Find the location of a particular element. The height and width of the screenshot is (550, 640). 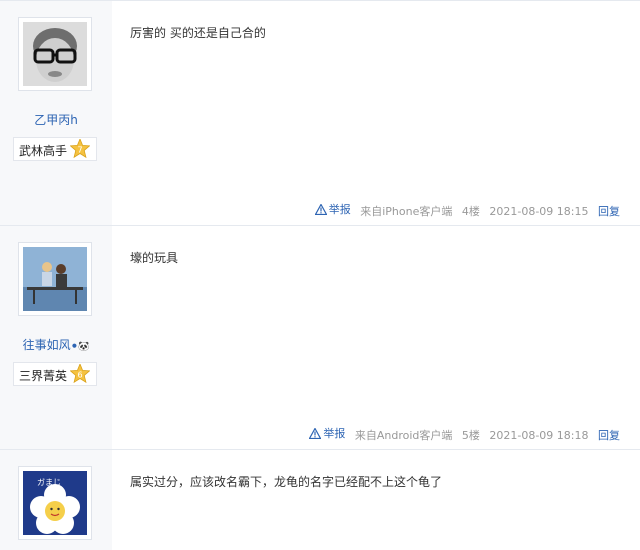

post-content: 厉害的 买的还是自己合的 is located at coordinates (198, 33).